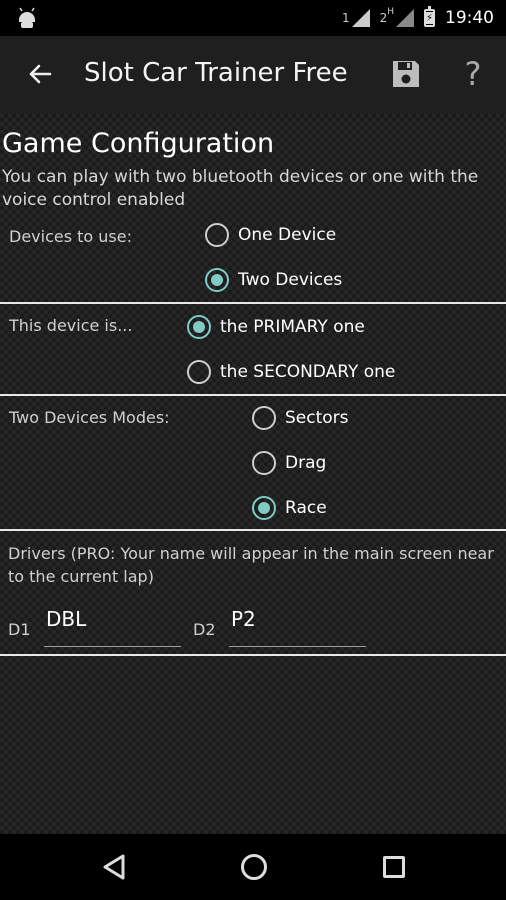  Describe the element at coordinates (317, 418) in the screenshot. I see `radio-label: Sectors` at that location.